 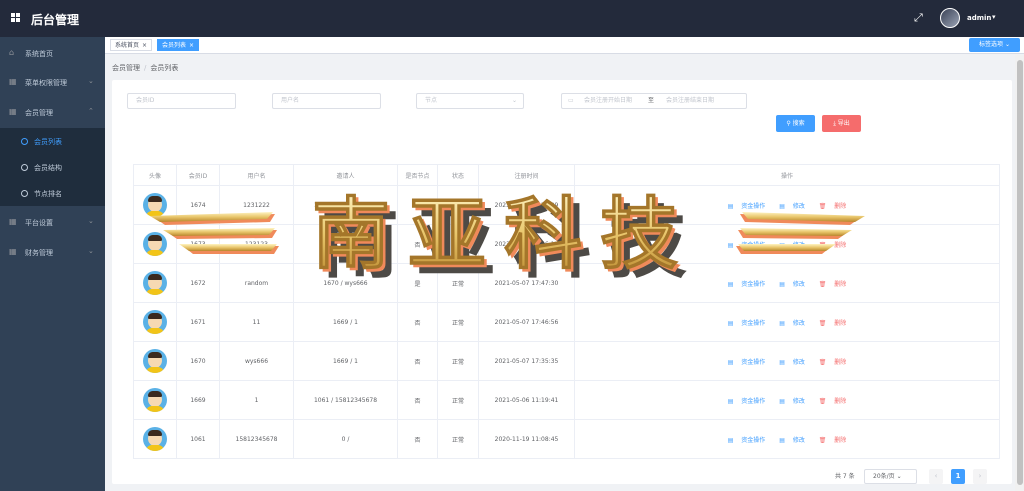 I want to click on column-header: 状态, so click(x=458, y=175).